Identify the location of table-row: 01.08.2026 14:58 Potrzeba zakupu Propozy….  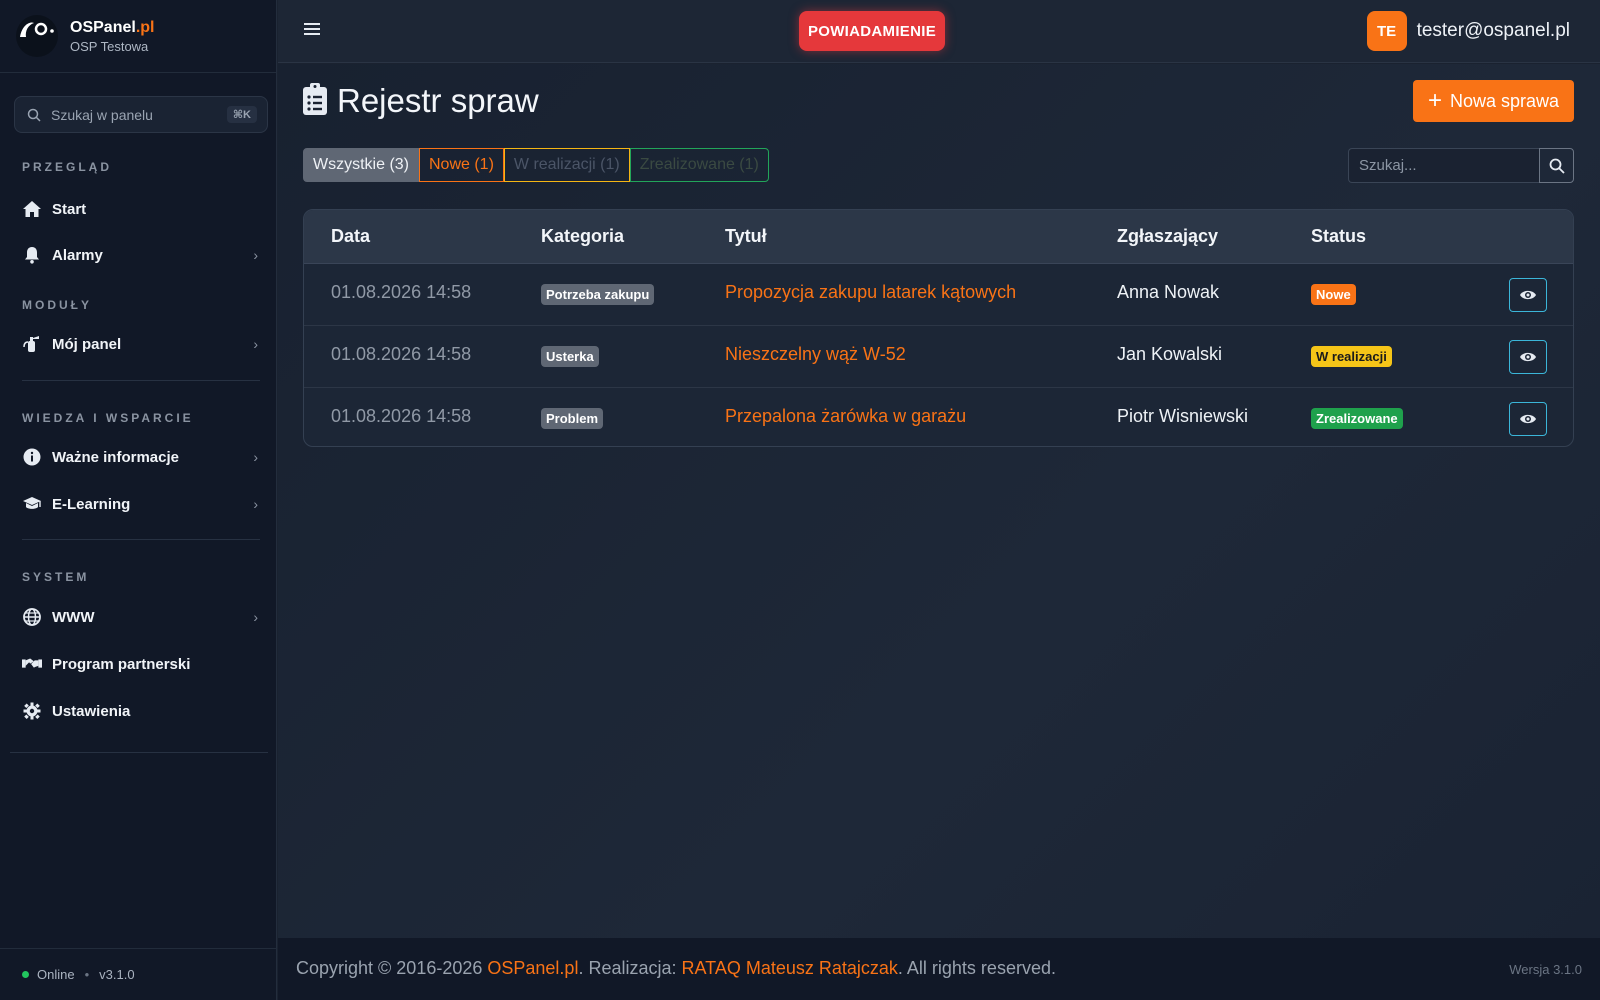
(938, 295).